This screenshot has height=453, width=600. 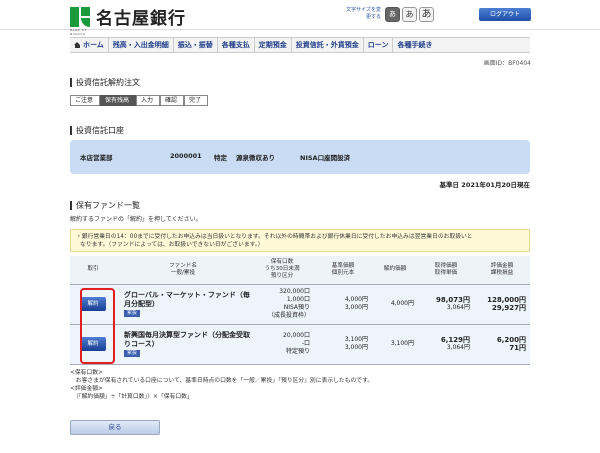 What do you see at coordinates (392, 14) in the screenshot?
I see `font-small-button: あ` at bounding box center [392, 14].